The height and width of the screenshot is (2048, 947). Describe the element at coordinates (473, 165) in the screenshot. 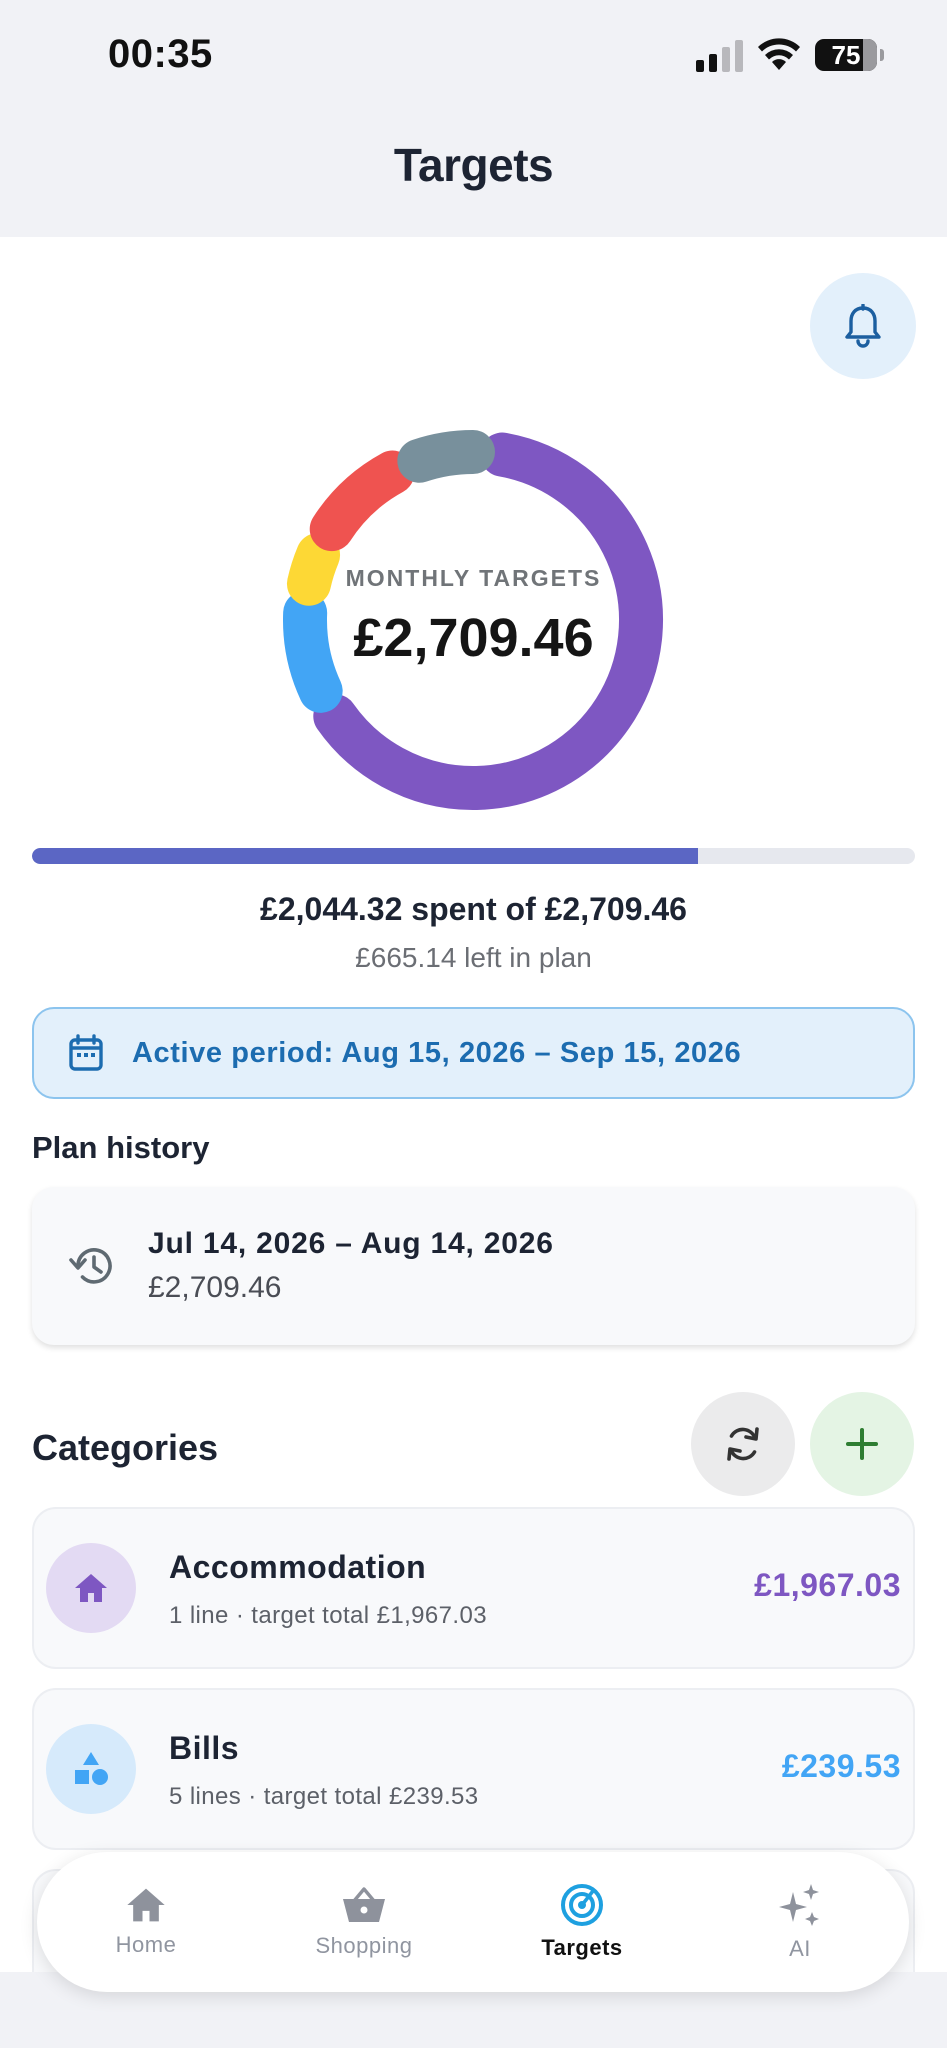

I see `page-title: Targets` at that location.